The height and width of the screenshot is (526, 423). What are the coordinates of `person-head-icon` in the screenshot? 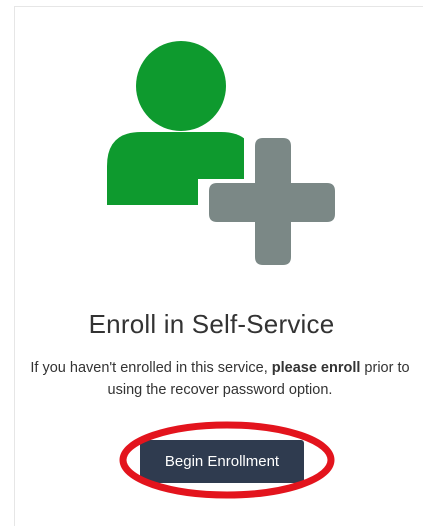 It's located at (181, 86).